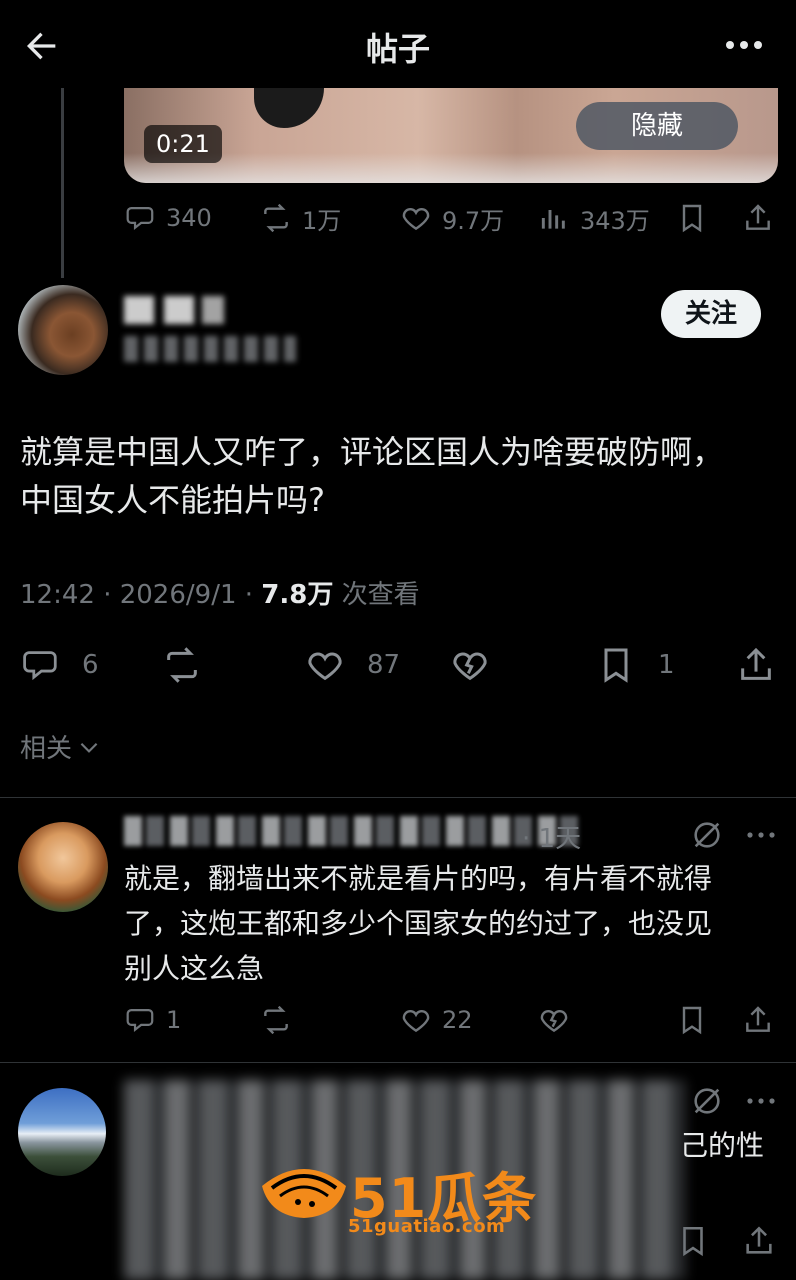  What do you see at coordinates (89, 747) in the screenshot?
I see `chevron-down-icon` at bounding box center [89, 747].